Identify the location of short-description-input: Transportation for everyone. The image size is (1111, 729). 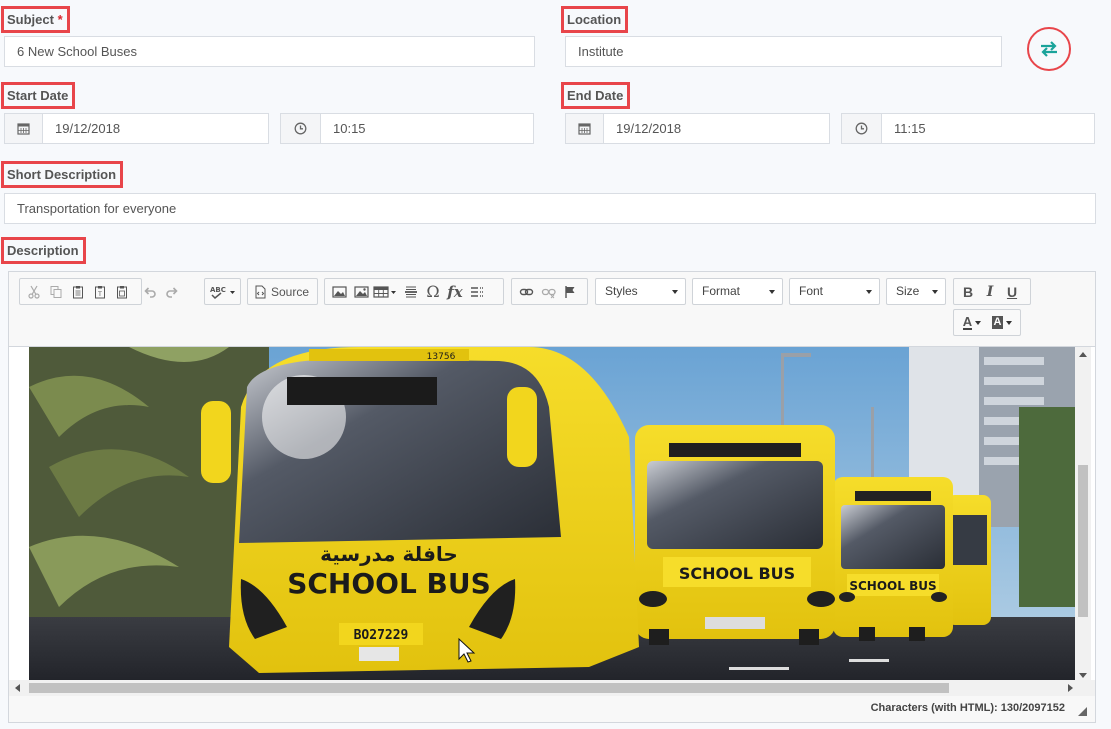
(550, 208).